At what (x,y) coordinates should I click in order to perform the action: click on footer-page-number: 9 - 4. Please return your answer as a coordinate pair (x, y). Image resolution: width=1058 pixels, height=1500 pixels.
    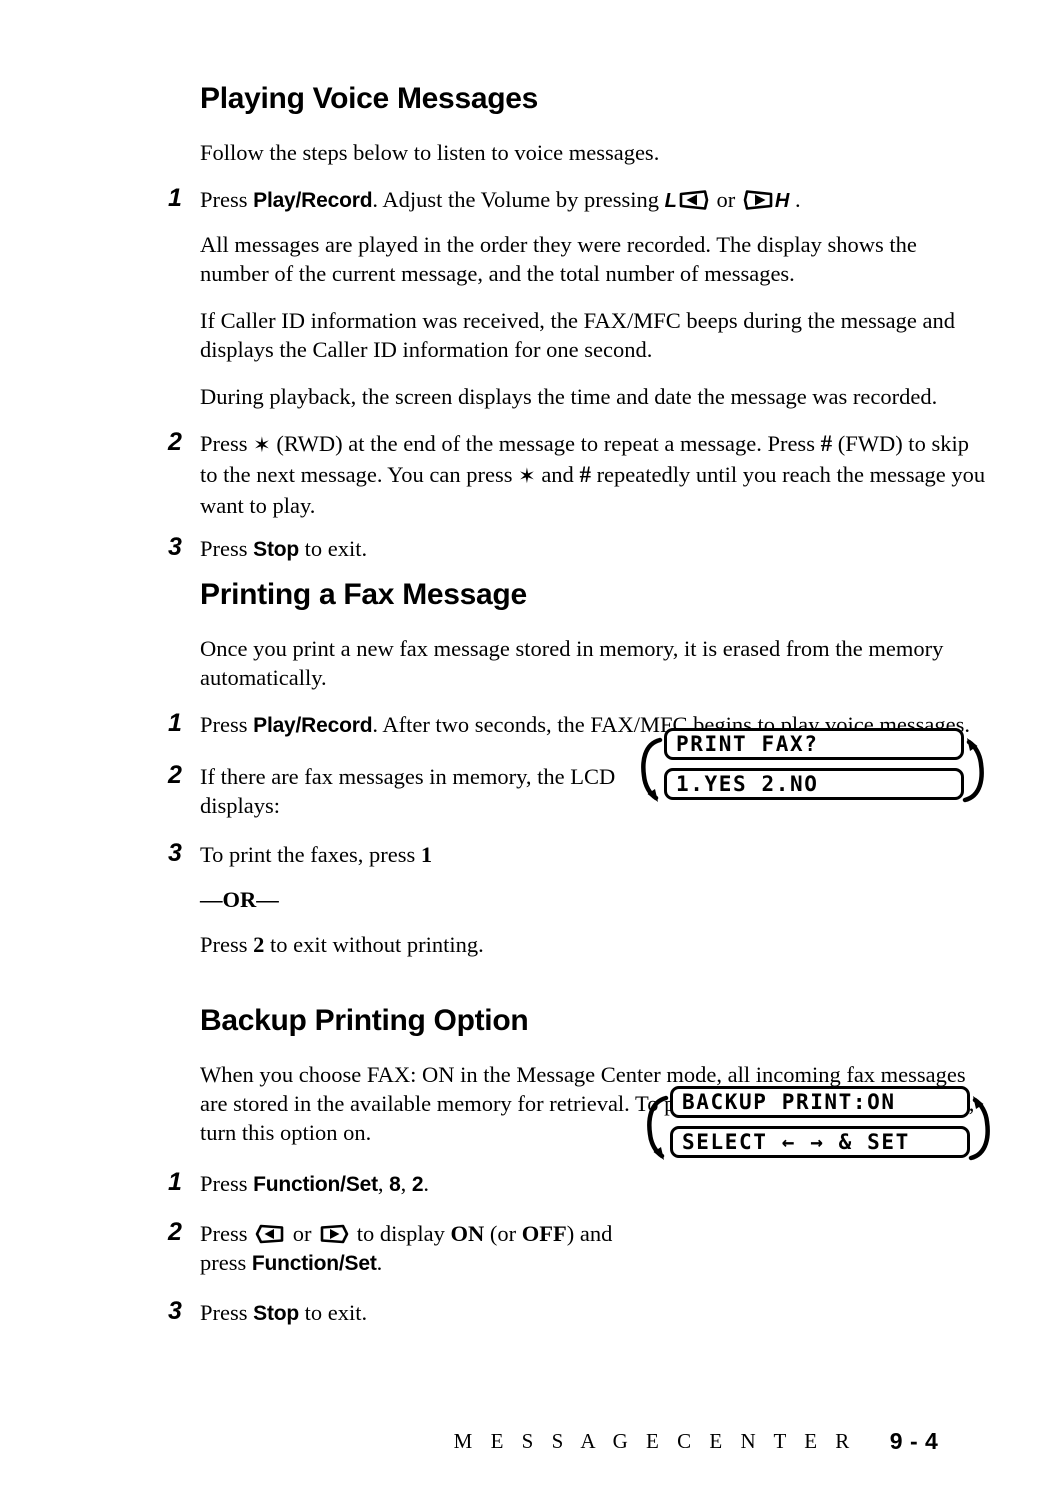
    Looking at the image, I should click on (914, 1441).